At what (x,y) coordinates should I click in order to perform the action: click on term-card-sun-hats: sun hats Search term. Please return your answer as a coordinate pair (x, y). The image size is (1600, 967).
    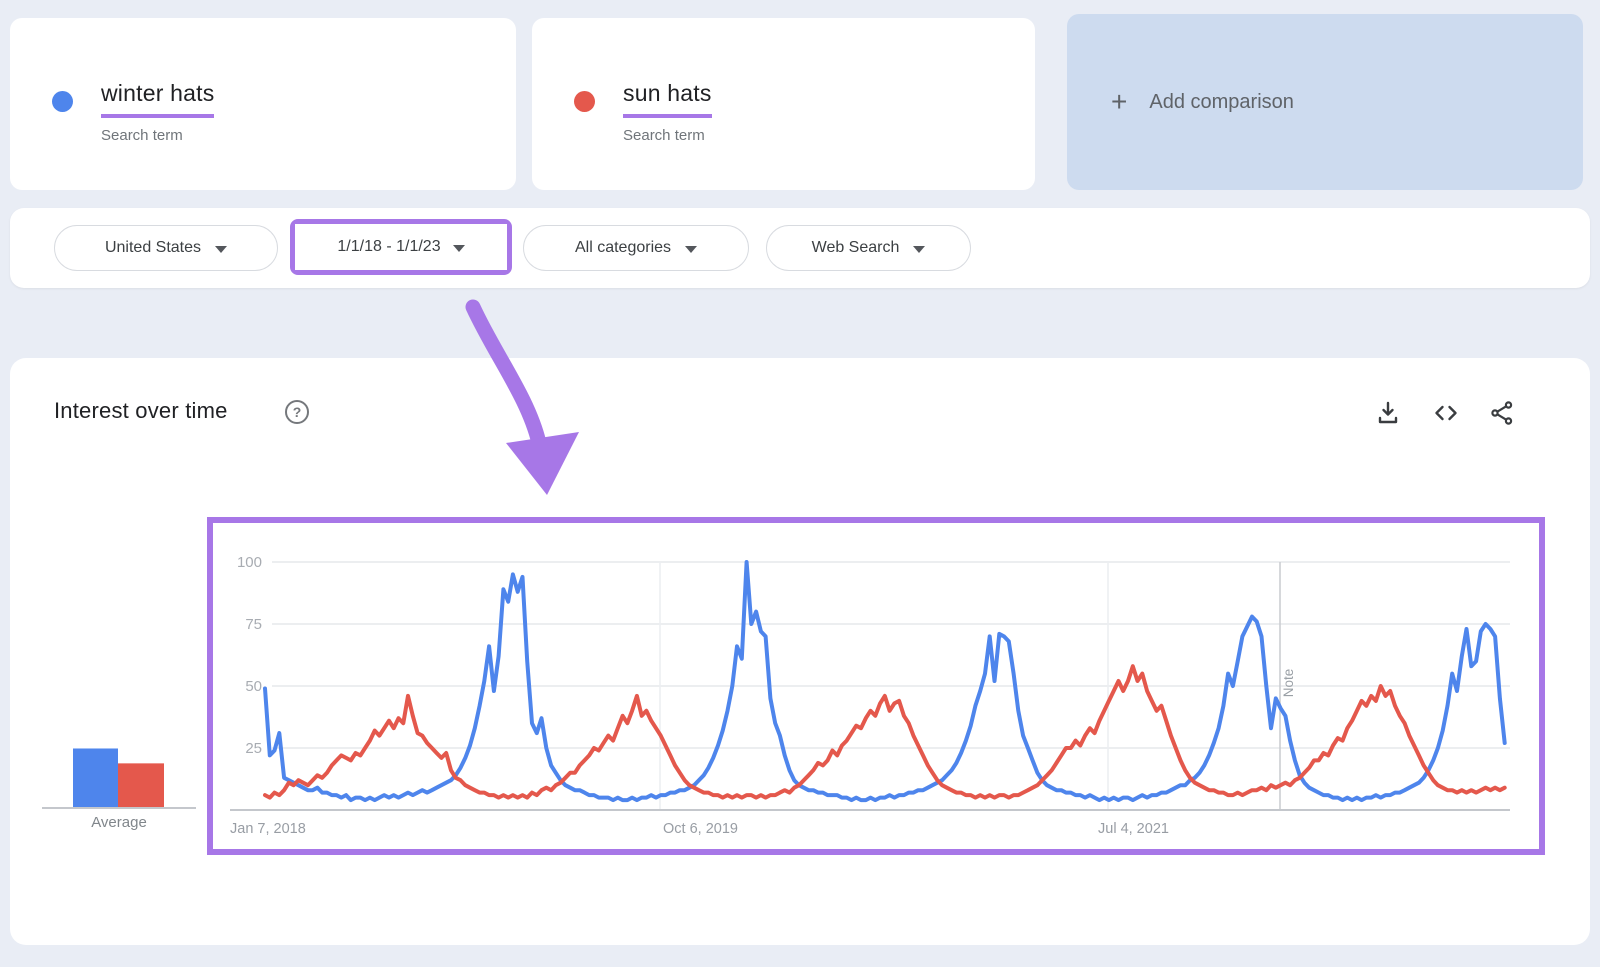
    Looking at the image, I should click on (783, 104).